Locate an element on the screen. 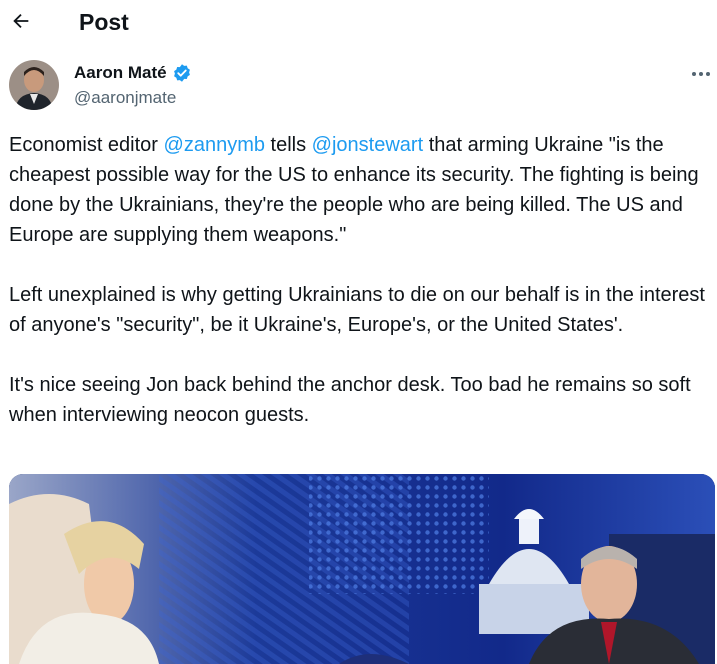 This screenshot has height=664, width=717. verified-badge-icon is located at coordinates (181, 73).